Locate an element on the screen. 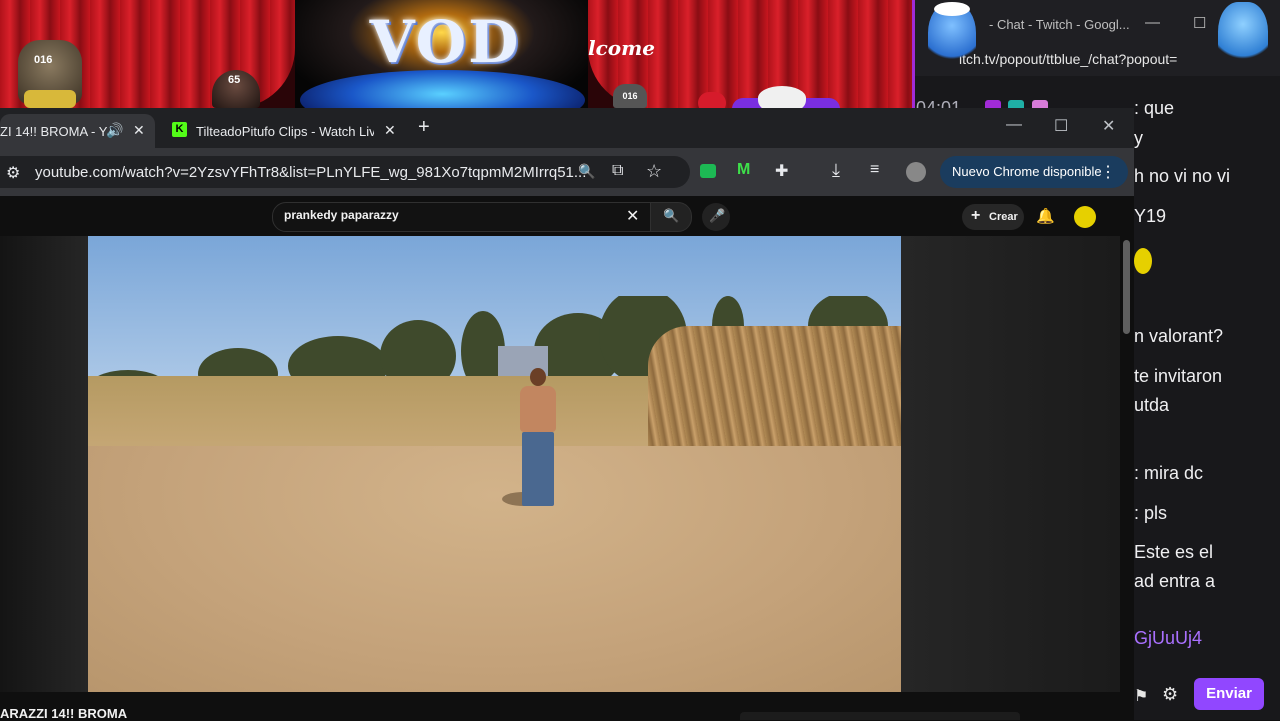 The height and width of the screenshot is (721, 1280). man-avatar-badge: 65 is located at coordinates (234, 80).